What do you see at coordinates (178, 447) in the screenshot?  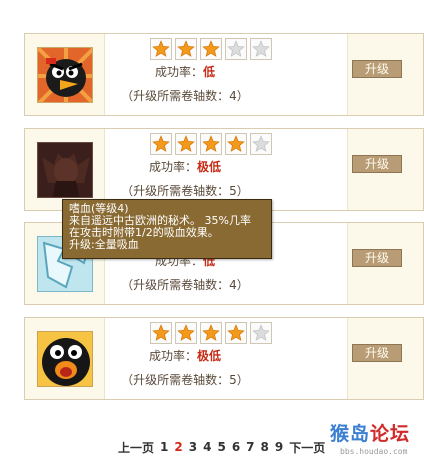 I see `page-link-2: 2` at bounding box center [178, 447].